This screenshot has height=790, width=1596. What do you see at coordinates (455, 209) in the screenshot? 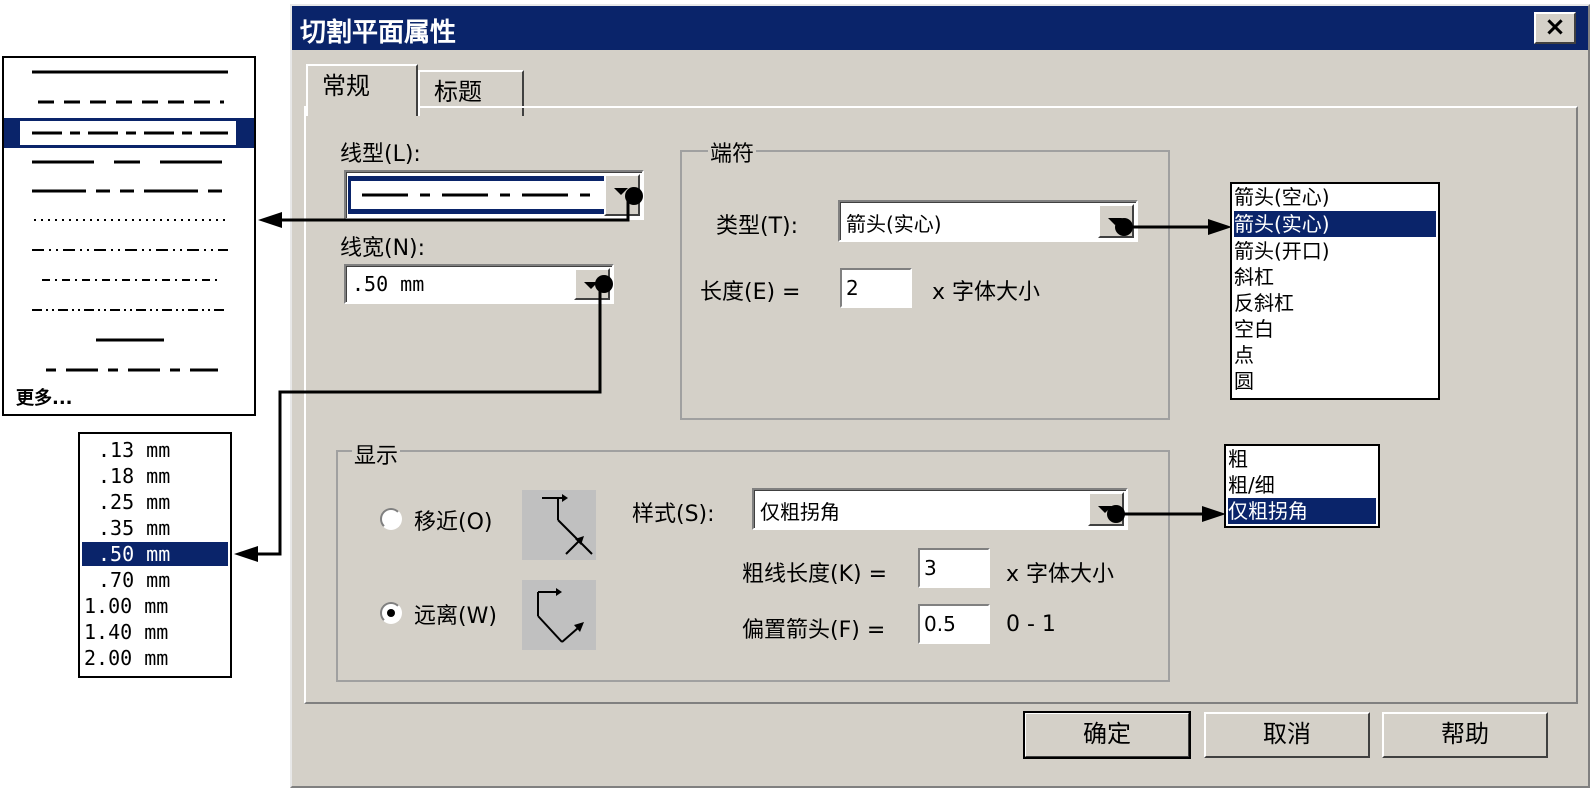
I see `callout-linetype` at bounding box center [455, 209].